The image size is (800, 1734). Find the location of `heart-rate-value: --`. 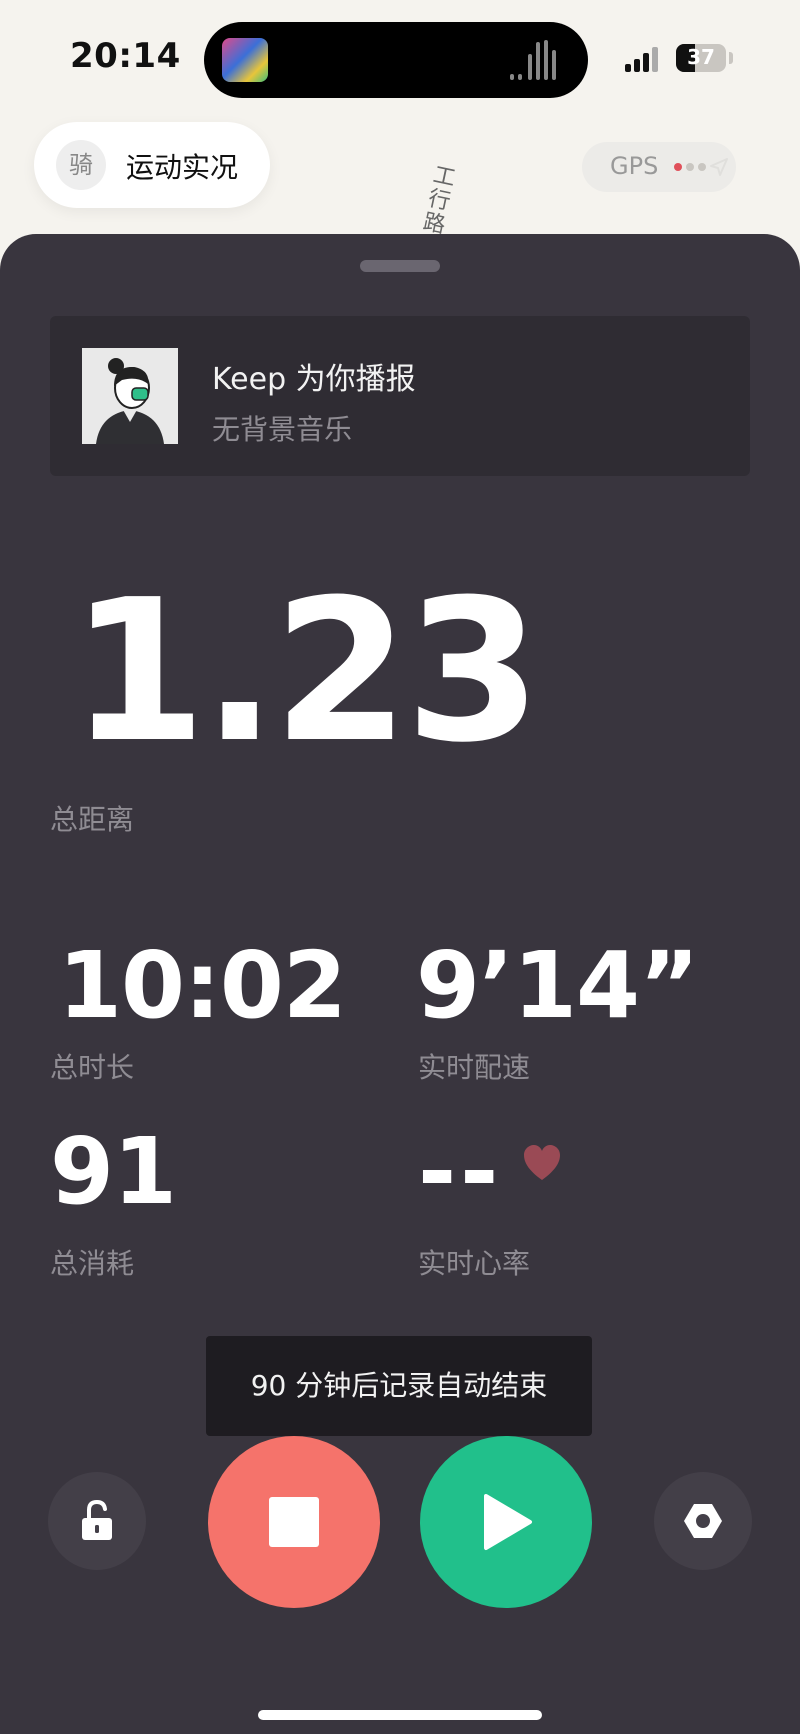

heart-rate-value: -- is located at coordinates (460, 1171).